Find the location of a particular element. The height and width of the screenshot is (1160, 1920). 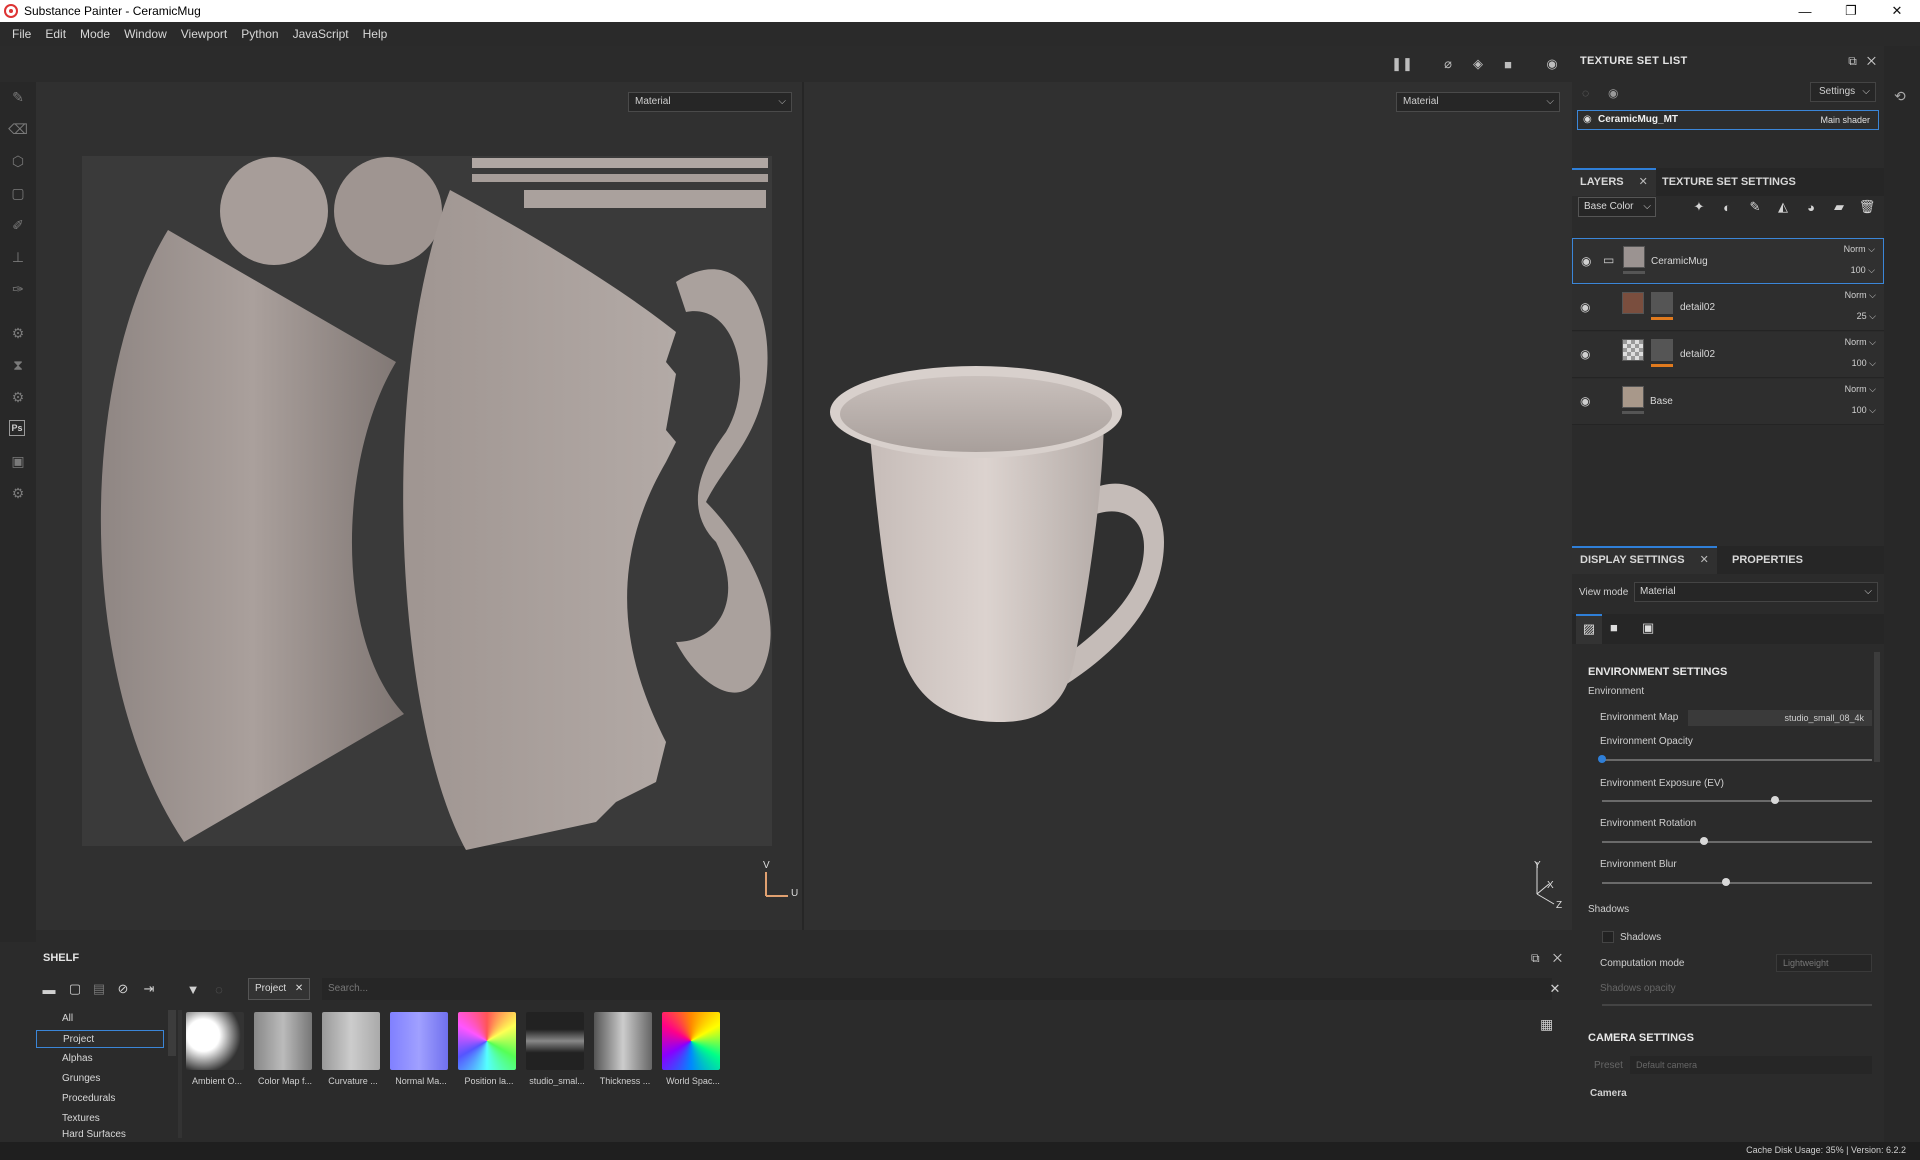

categories-scrollbar is located at coordinates (172, 1033).